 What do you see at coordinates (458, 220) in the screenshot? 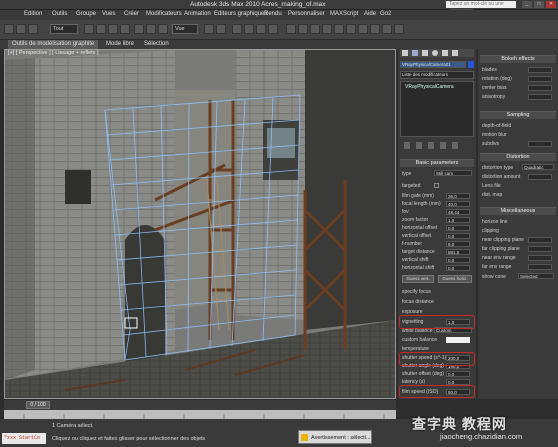
I see `zoom-factor-field: 1,0` at bounding box center [458, 220].